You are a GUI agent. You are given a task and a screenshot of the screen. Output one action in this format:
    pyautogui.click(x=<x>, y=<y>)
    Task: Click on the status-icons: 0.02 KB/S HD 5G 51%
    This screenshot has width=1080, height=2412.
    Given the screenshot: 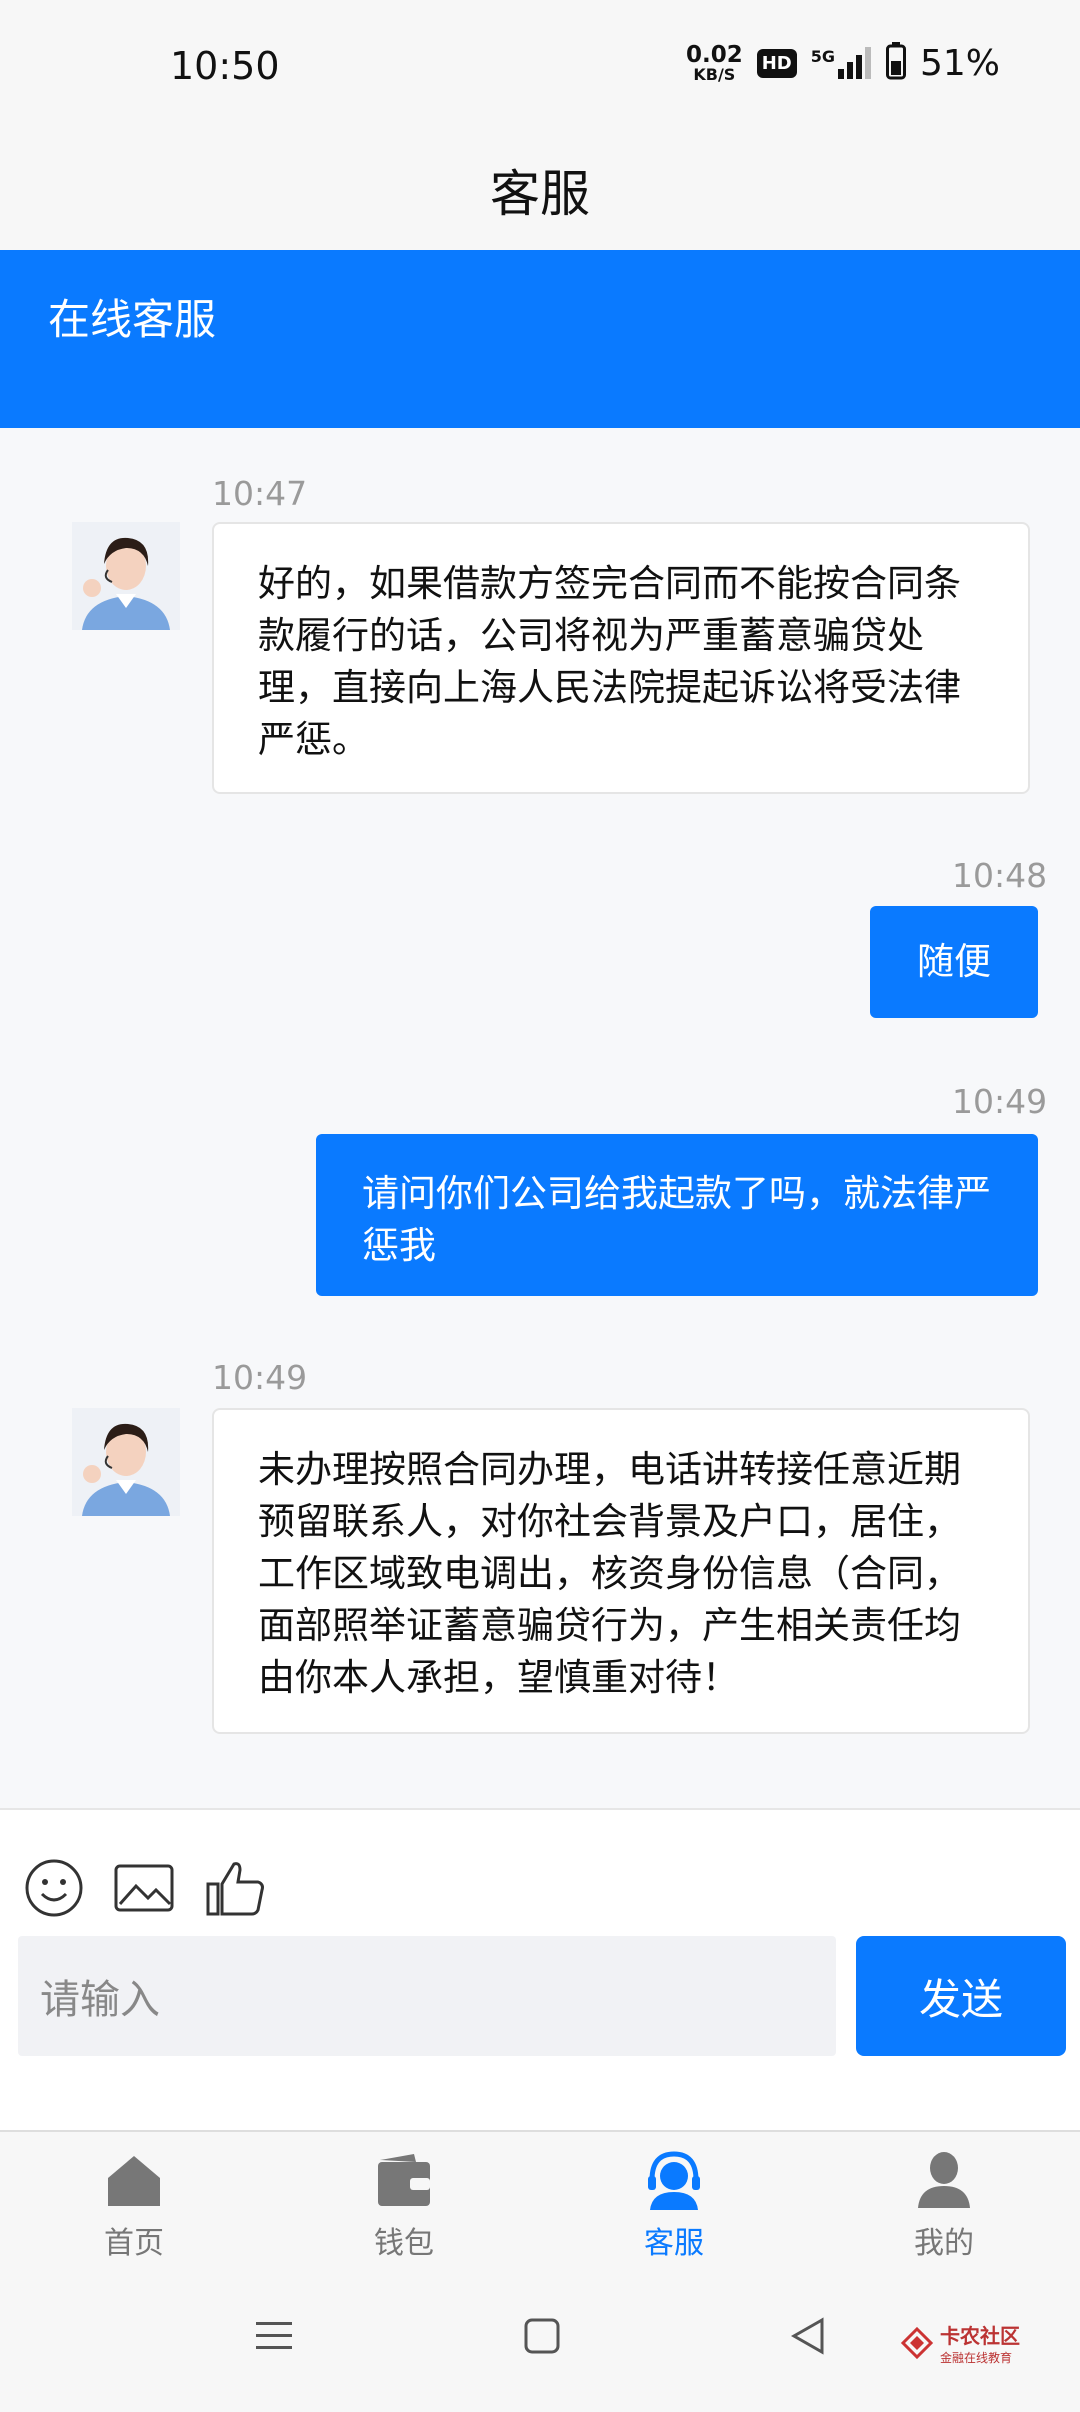 What is the action you would take?
    pyautogui.click(x=843, y=63)
    